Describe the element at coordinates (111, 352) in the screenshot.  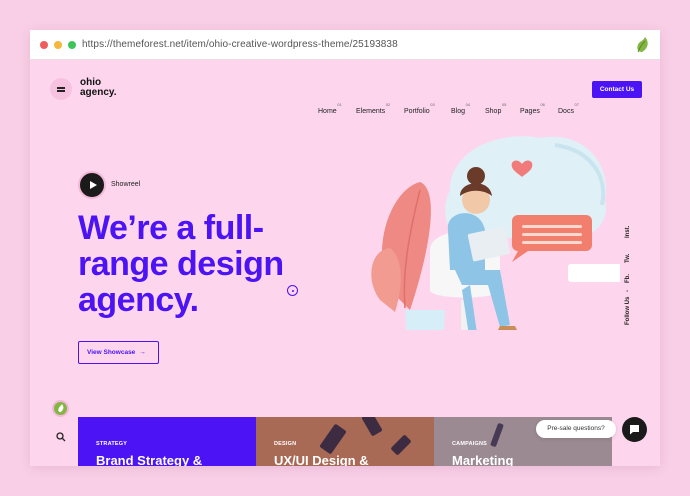
I see `view-showcase-label: View Showcase` at that location.